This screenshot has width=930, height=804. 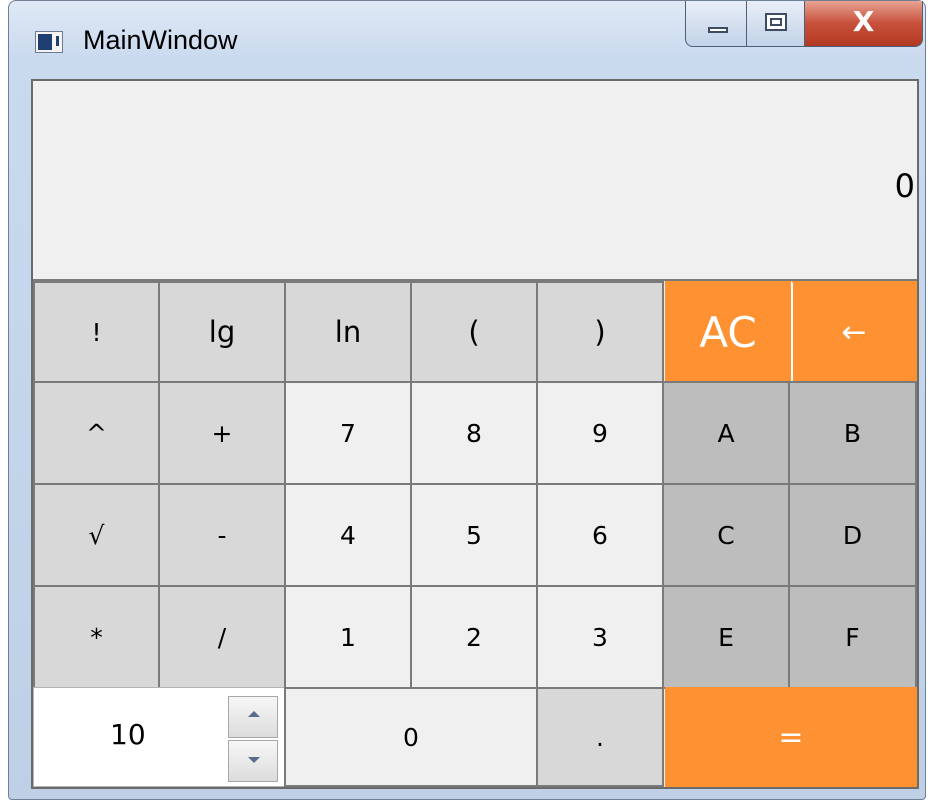 What do you see at coordinates (718, 30) in the screenshot?
I see `minimize-icon` at bounding box center [718, 30].